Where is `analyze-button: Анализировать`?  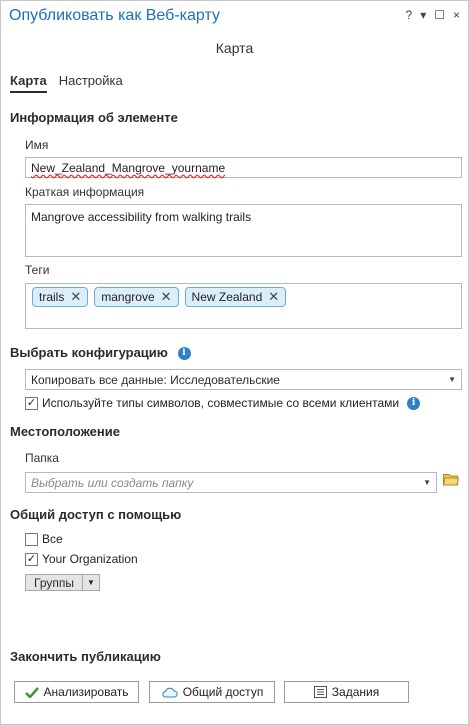
analyze-button: Анализировать is located at coordinates (76, 692).